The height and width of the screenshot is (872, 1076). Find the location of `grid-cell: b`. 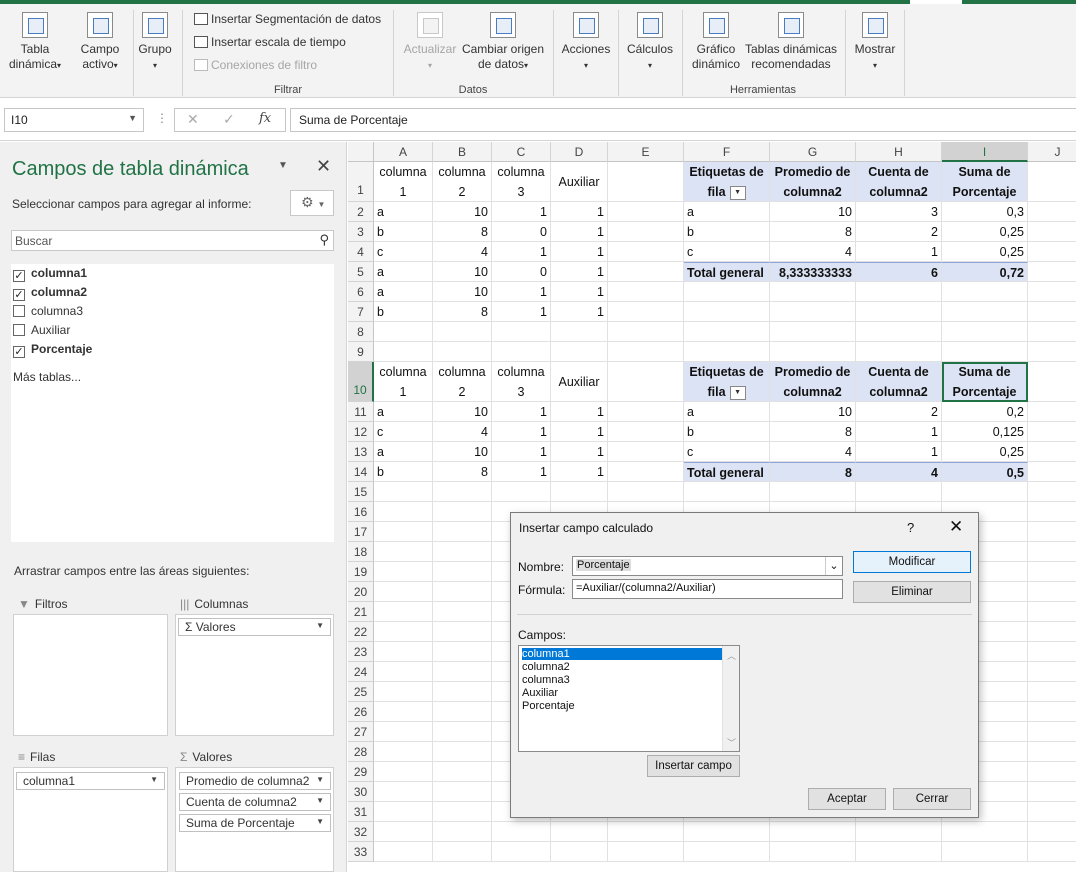

grid-cell: b is located at coordinates (403, 232).